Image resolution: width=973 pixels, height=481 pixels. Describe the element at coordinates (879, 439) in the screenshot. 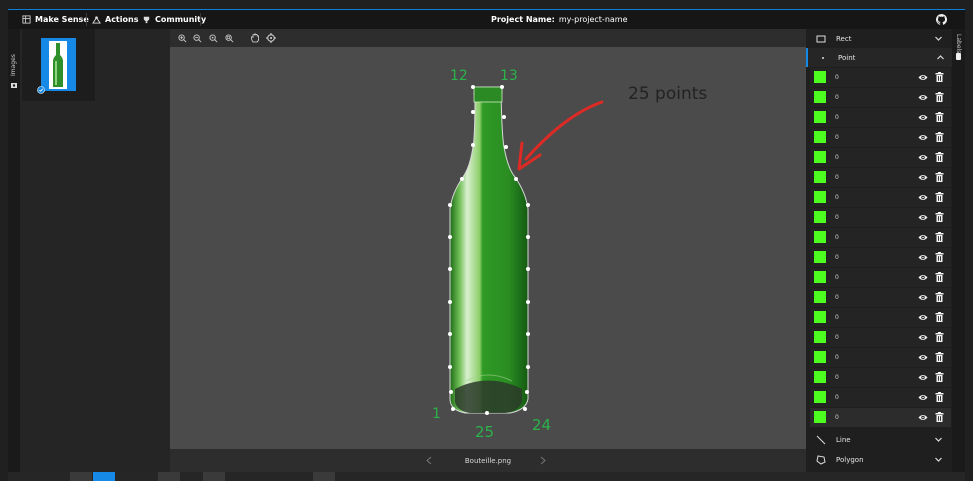

I see `line-labels-header: Line` at that location.